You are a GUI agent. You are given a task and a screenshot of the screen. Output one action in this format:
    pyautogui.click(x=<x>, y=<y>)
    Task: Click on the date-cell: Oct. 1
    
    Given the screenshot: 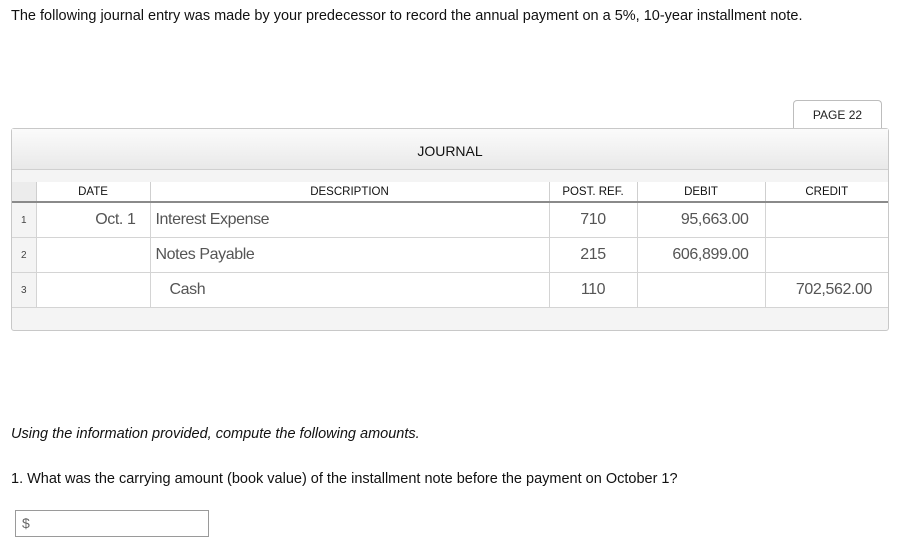 What is the action you would take?
    pyautogui.click(x=92, y=220)
    